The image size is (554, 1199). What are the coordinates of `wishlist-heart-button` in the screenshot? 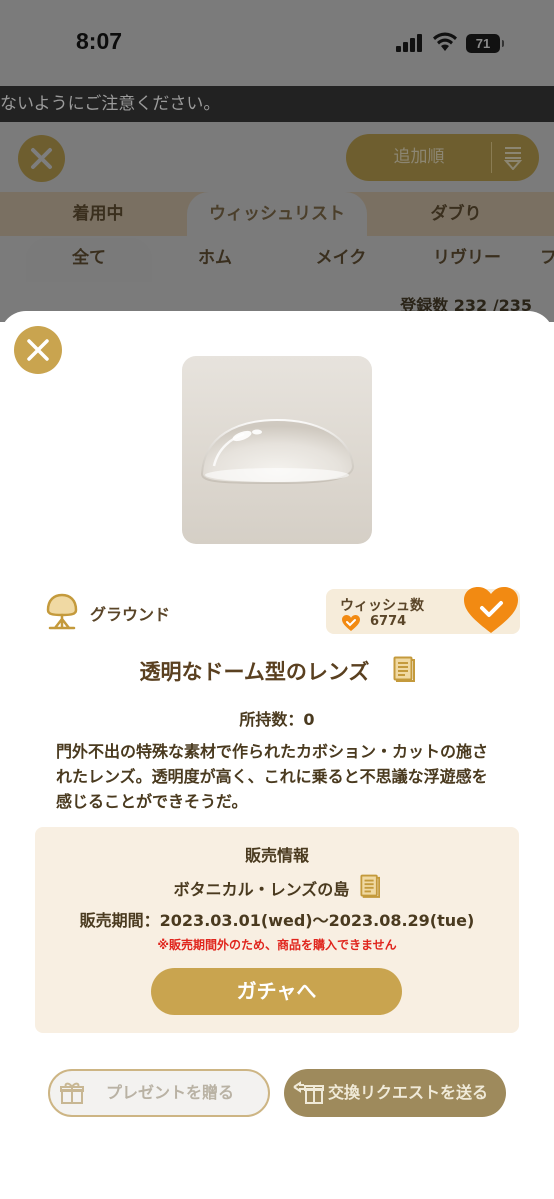 It's located at (491, 610).